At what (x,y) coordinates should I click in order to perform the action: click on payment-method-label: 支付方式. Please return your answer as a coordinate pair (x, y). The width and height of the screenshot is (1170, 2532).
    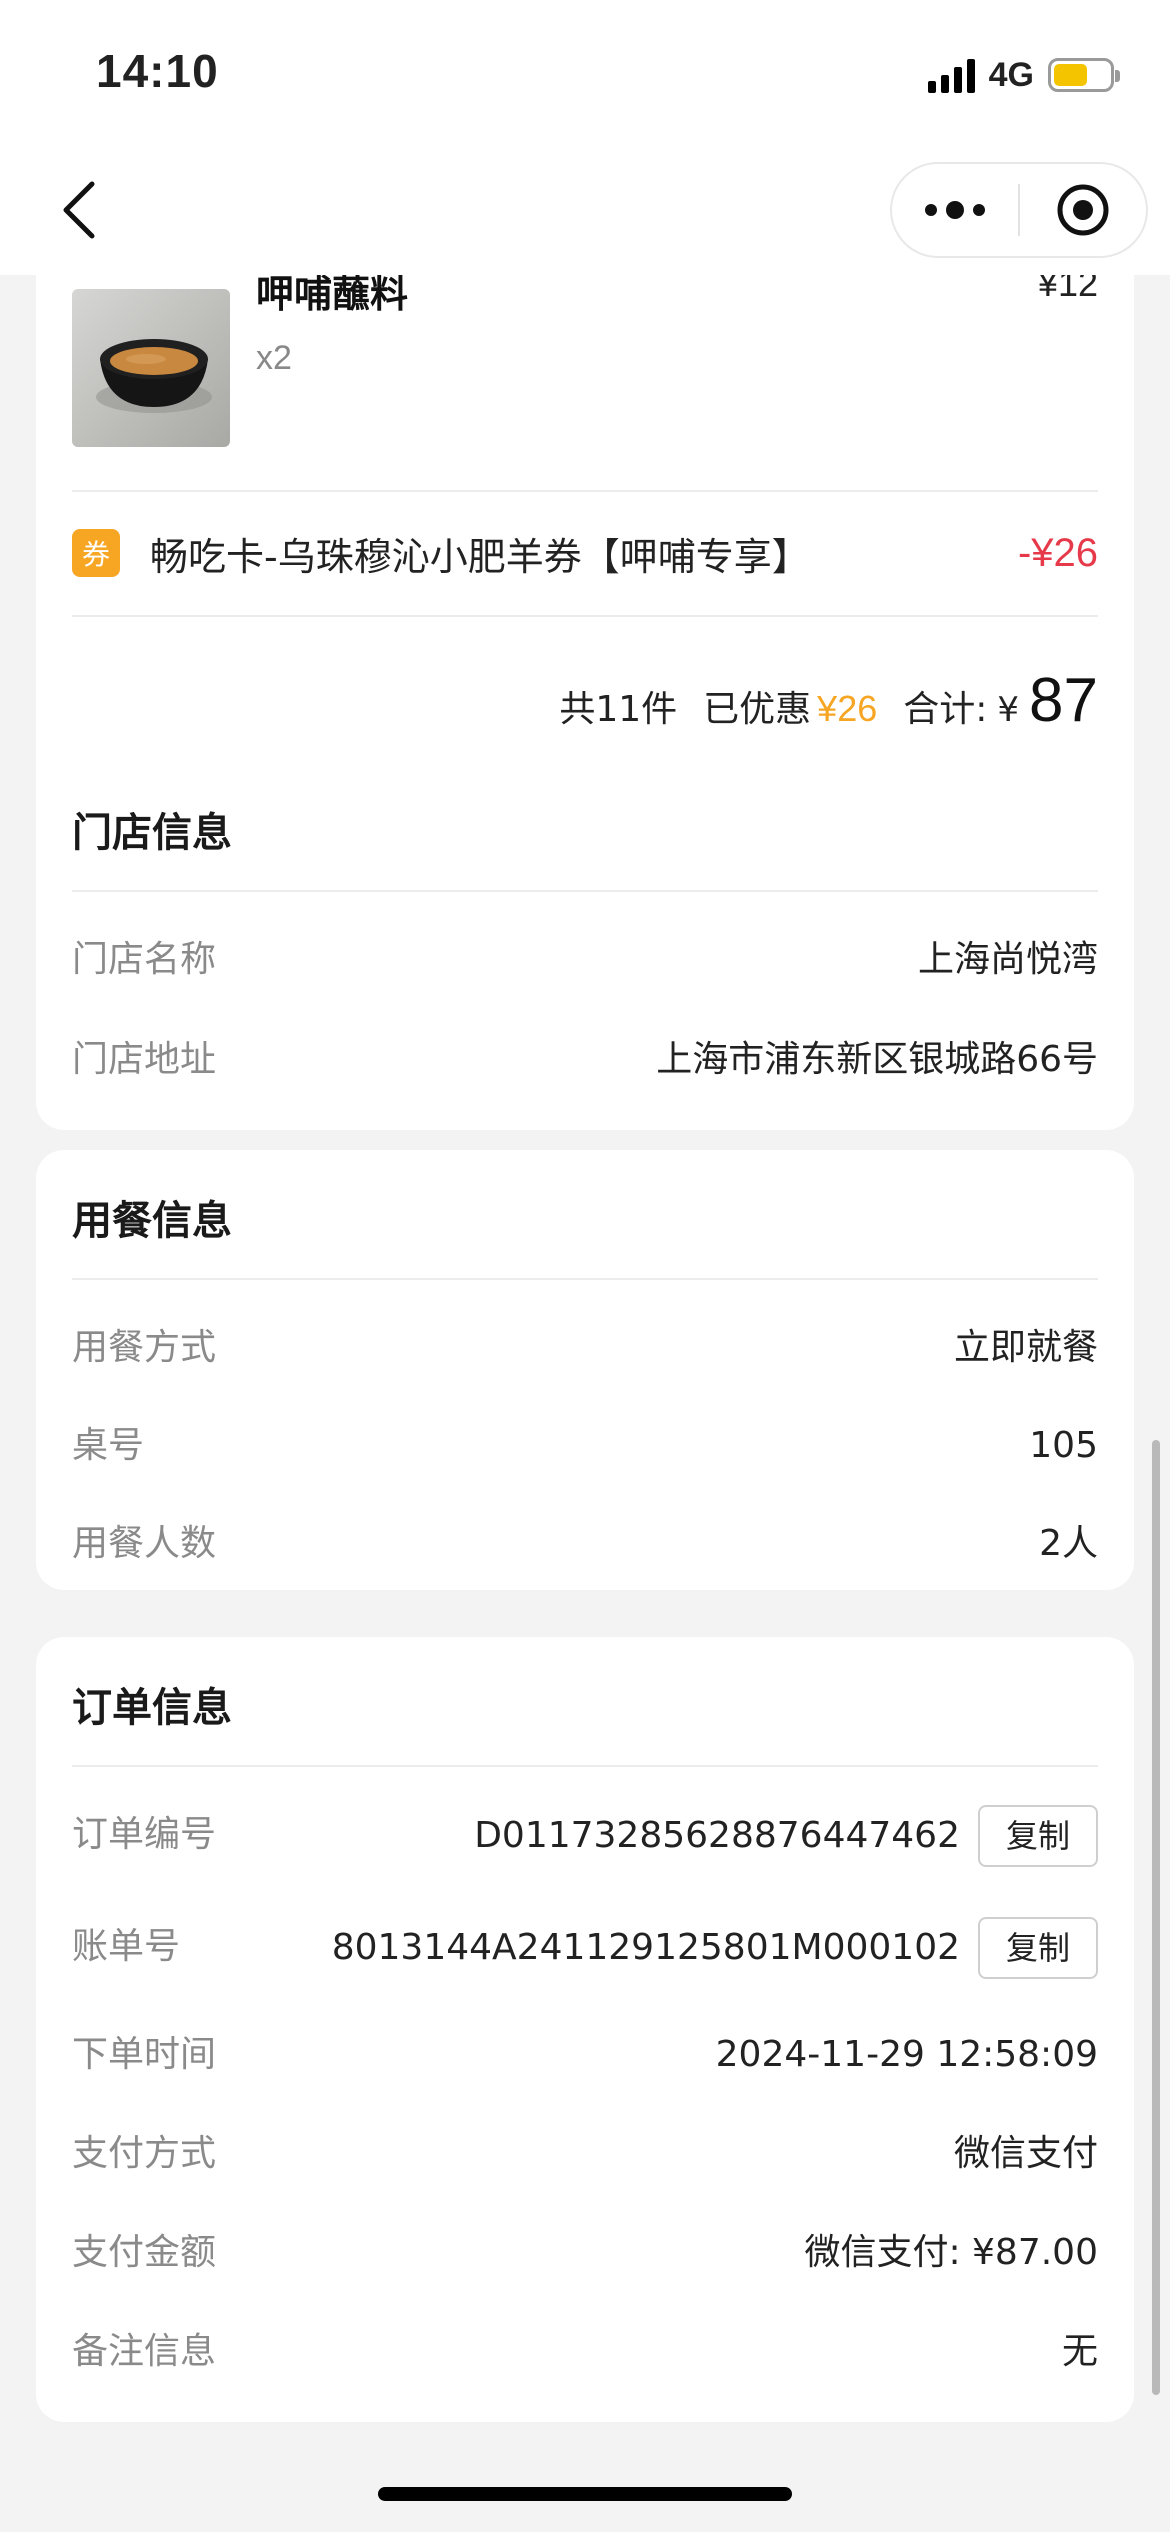
    Looking at the image, I should click on (144, 2153).